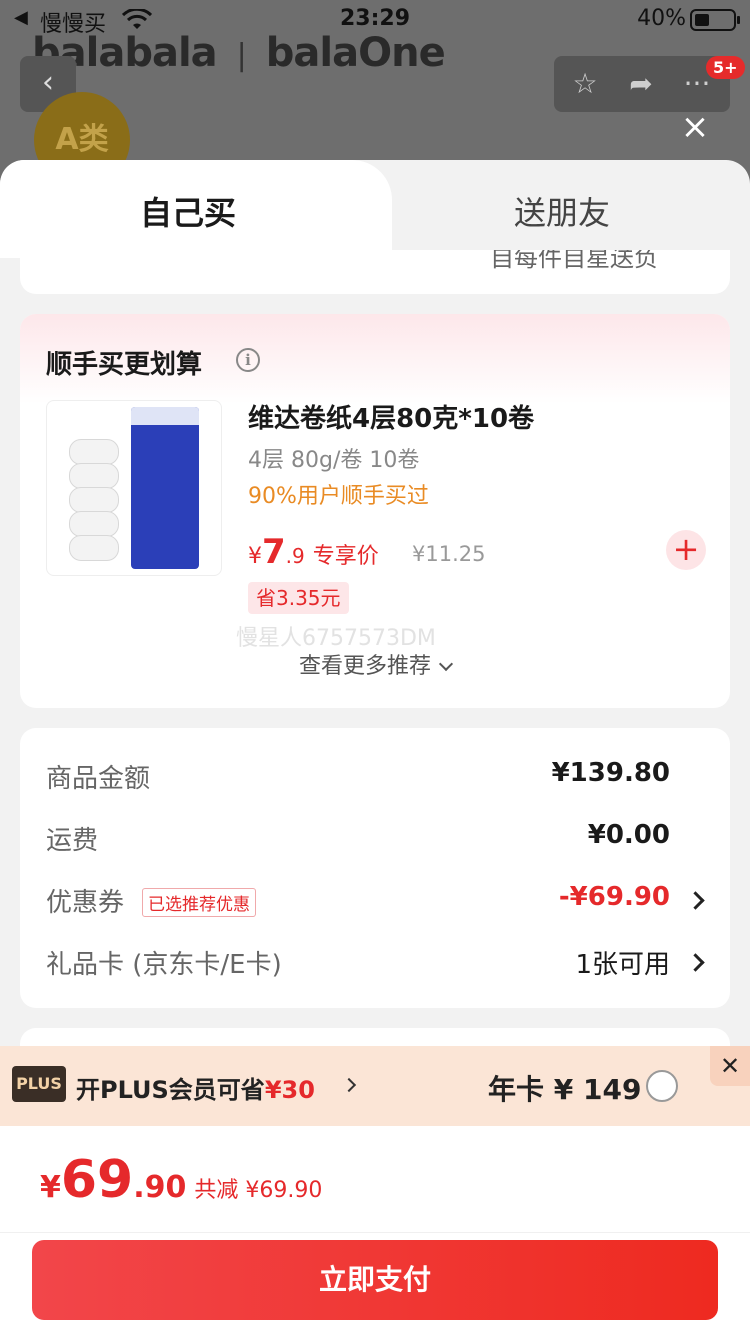 The image size is (750, 1334). What do you see at coordinates (661, 18) in the screenshot?
I see `battery-percent: 40%` at bounding box center [661, 18].